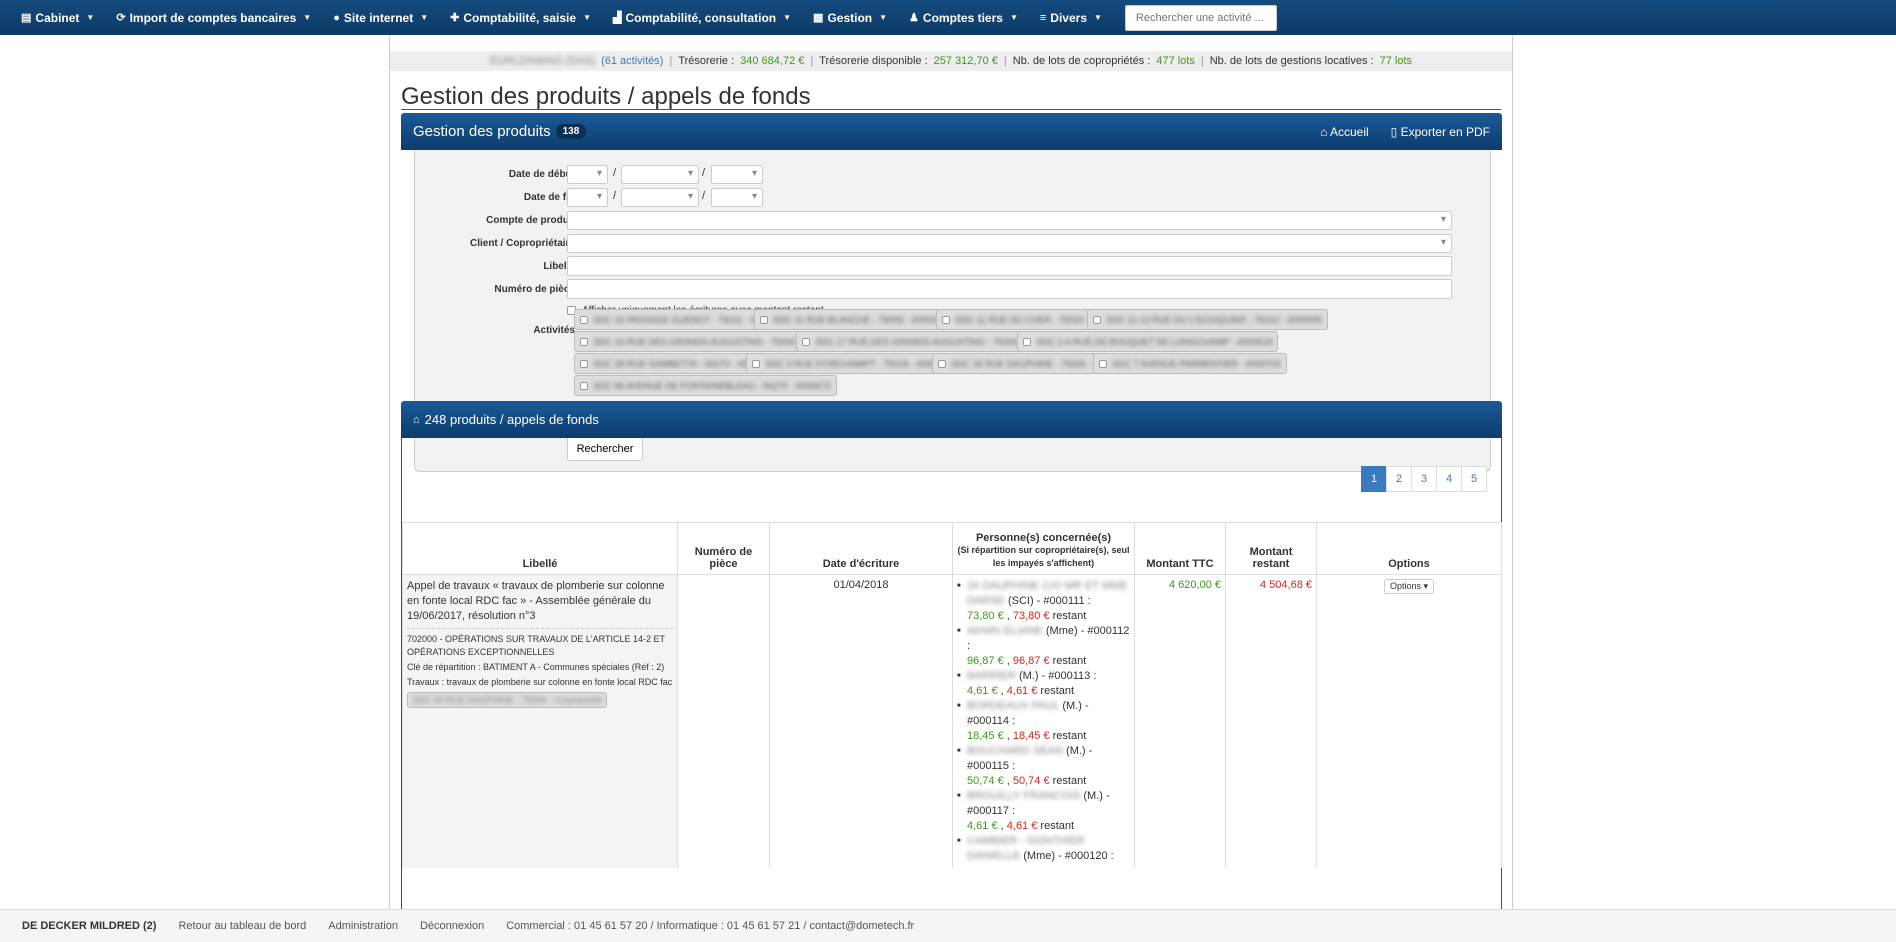  I want to click on home-link: ⌂ Accueil, so click(1344, 132).